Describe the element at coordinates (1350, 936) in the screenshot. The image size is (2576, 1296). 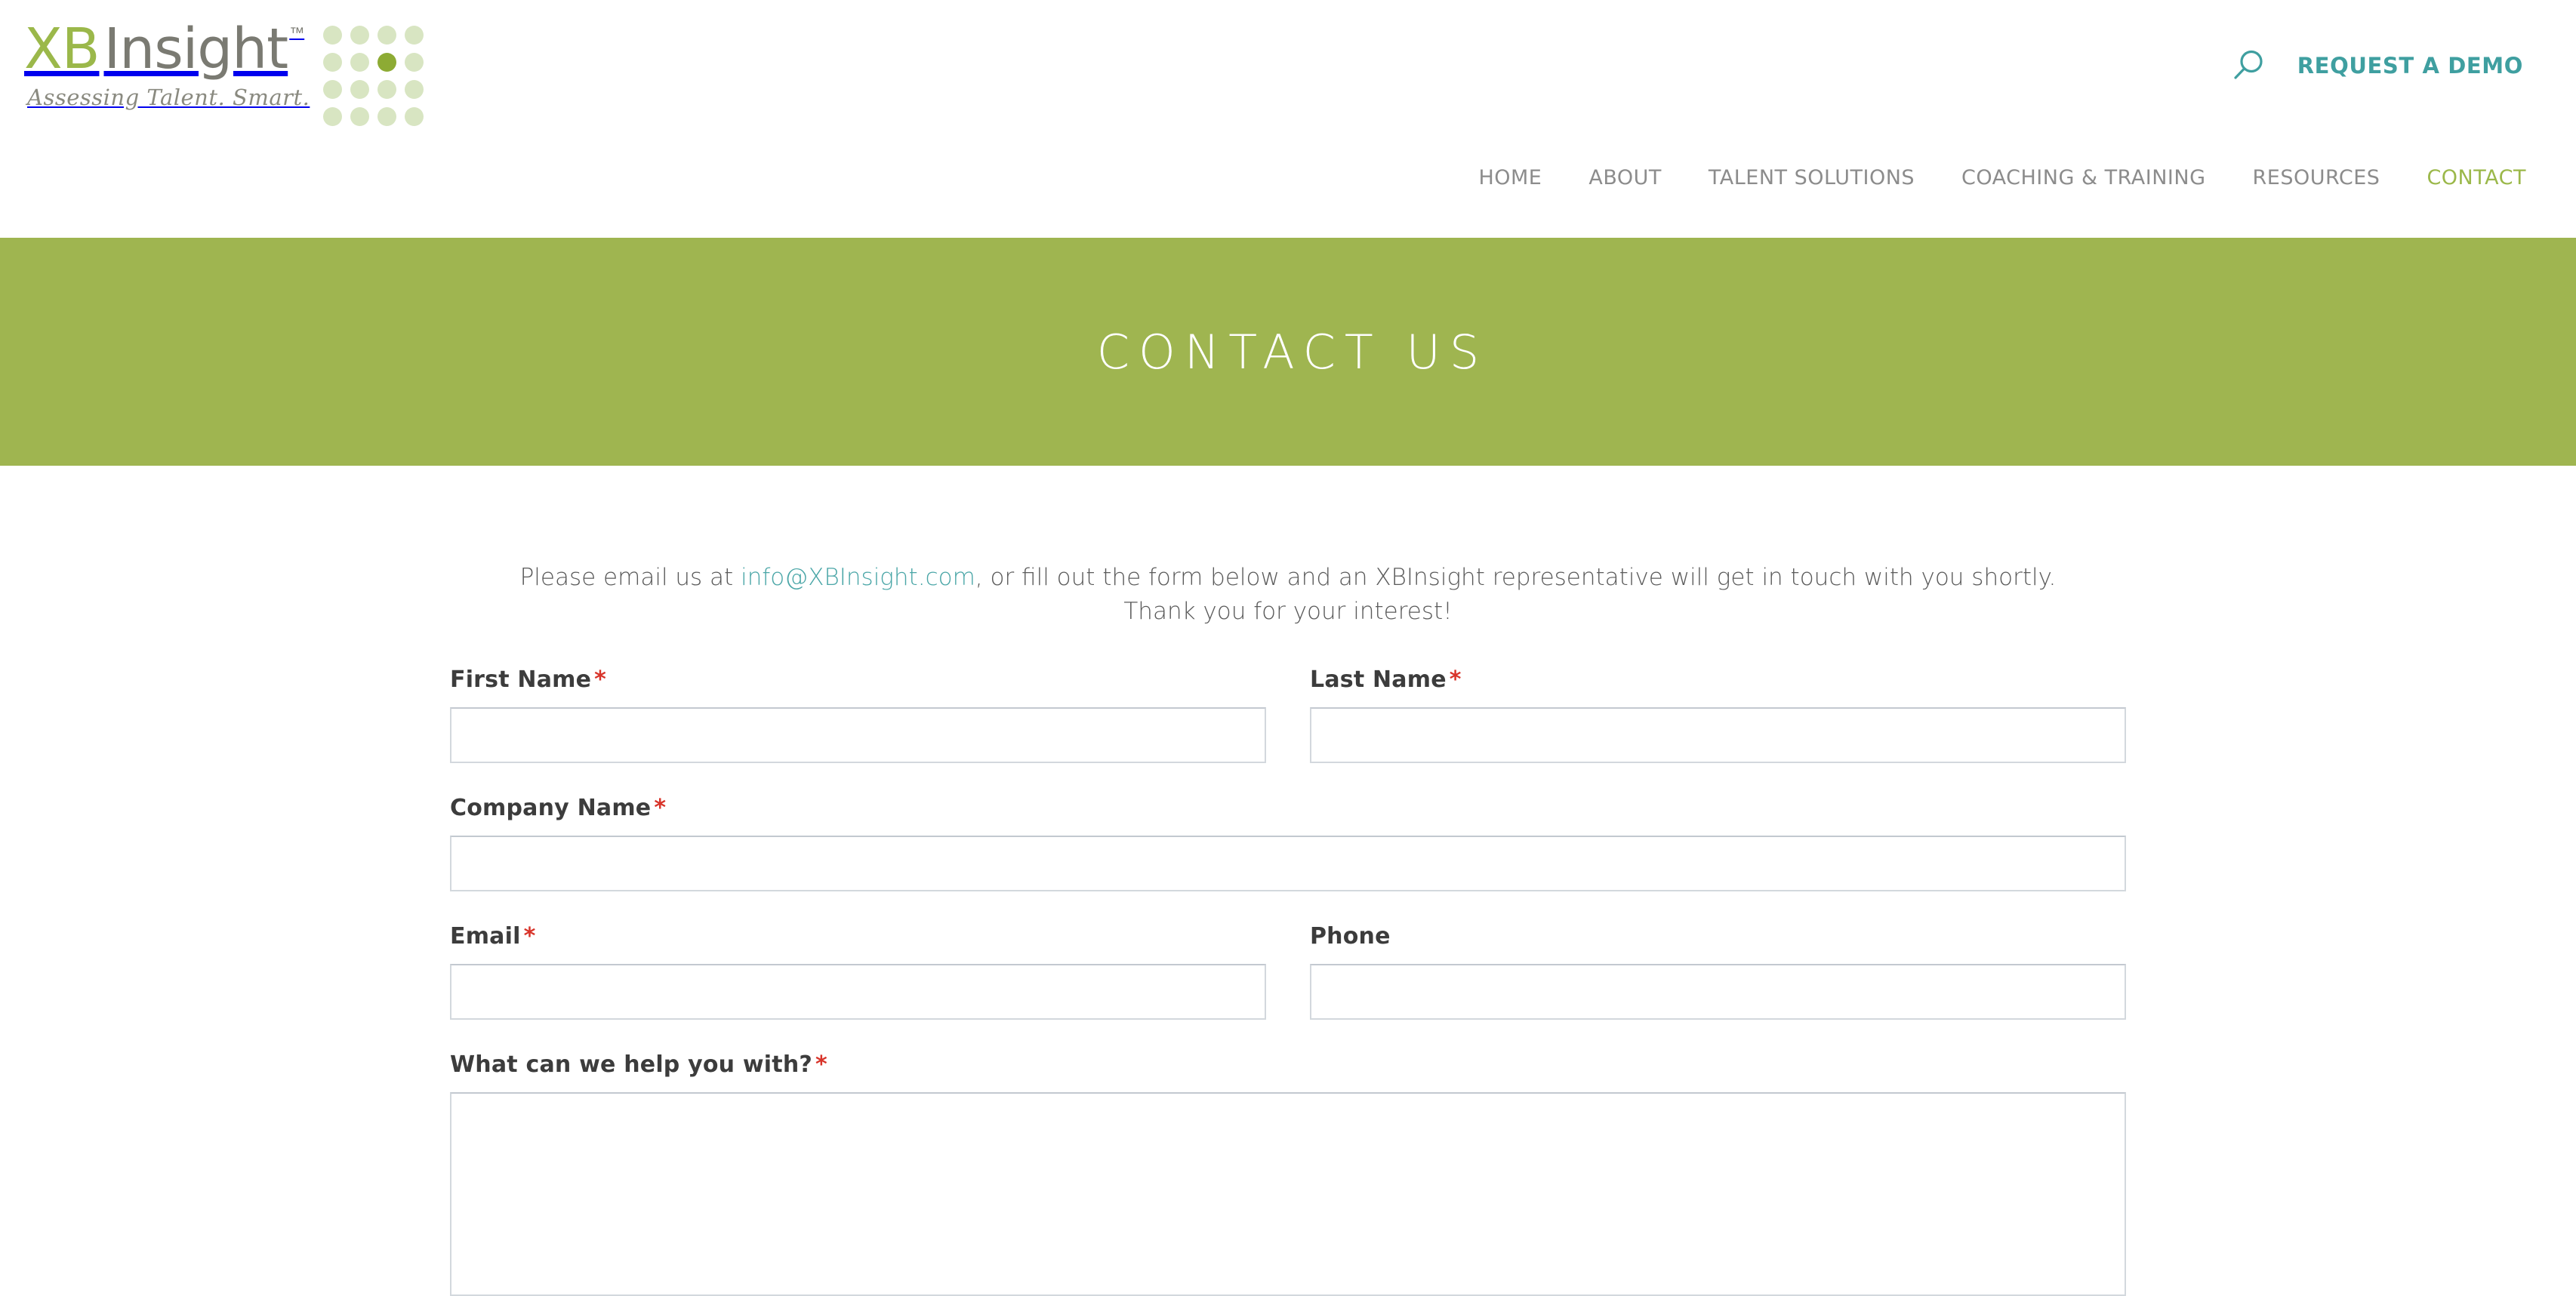
I see `phone-label-text: Phone` at that location.